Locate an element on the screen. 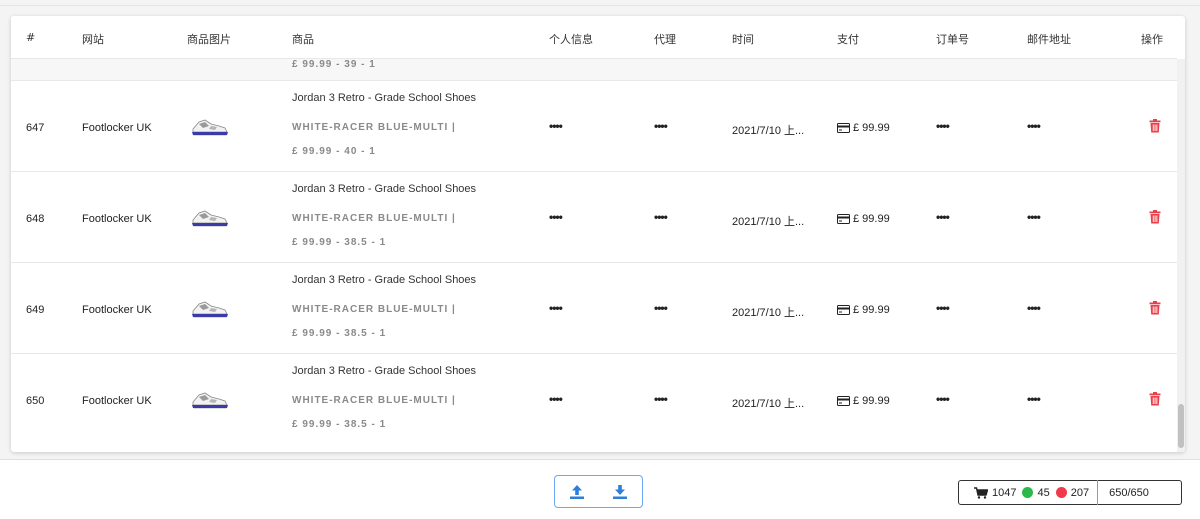  order-id: 647 is located at coordinates (35, 128).